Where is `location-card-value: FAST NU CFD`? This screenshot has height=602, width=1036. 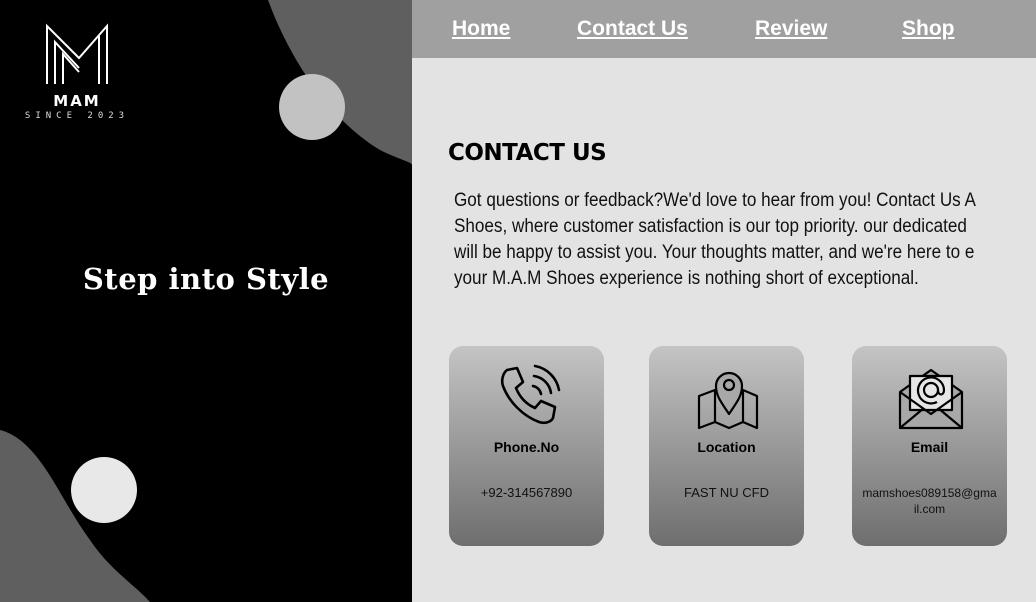
location-card-value: FAST NU CFD is located at coordinates (726, 492).